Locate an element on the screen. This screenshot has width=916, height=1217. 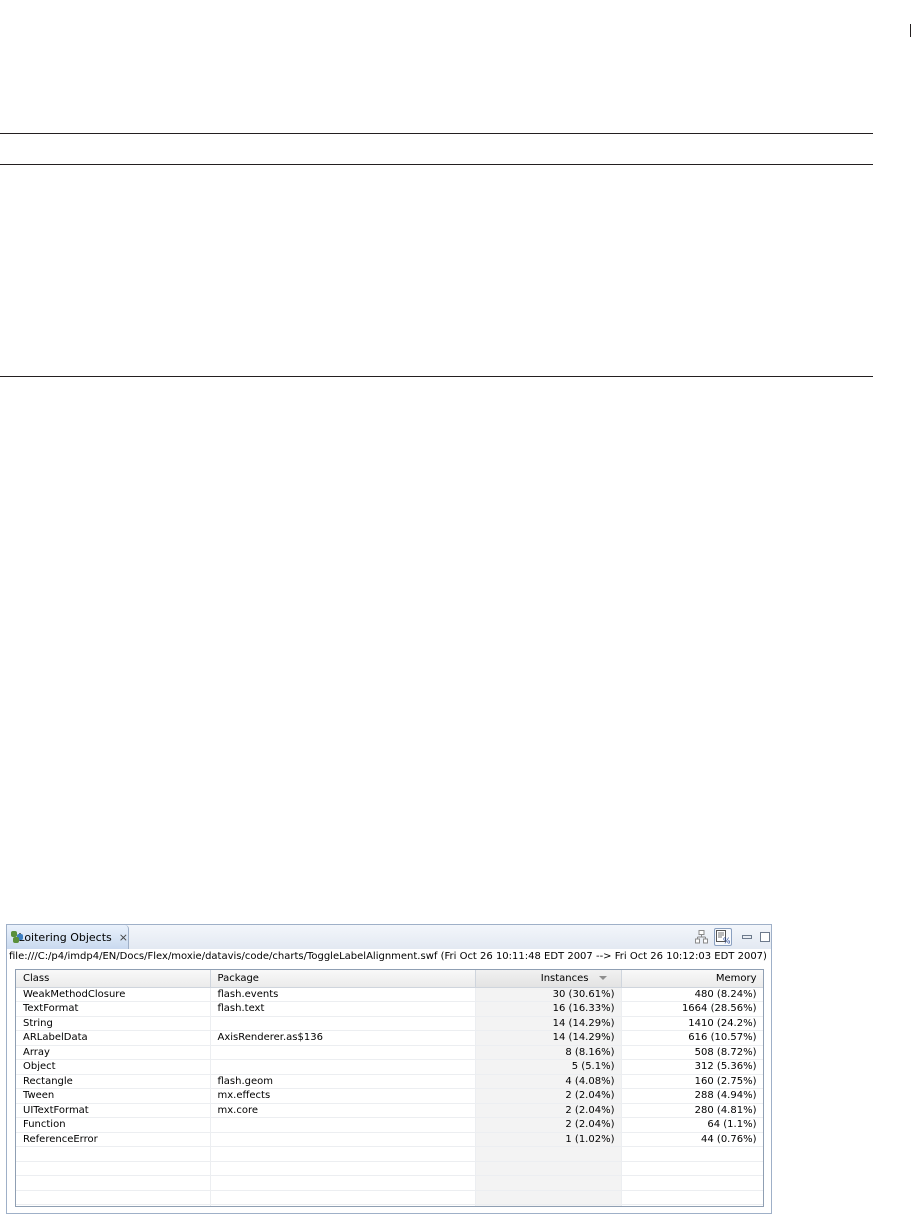
maximize-button is located at coordinates (765, 937).